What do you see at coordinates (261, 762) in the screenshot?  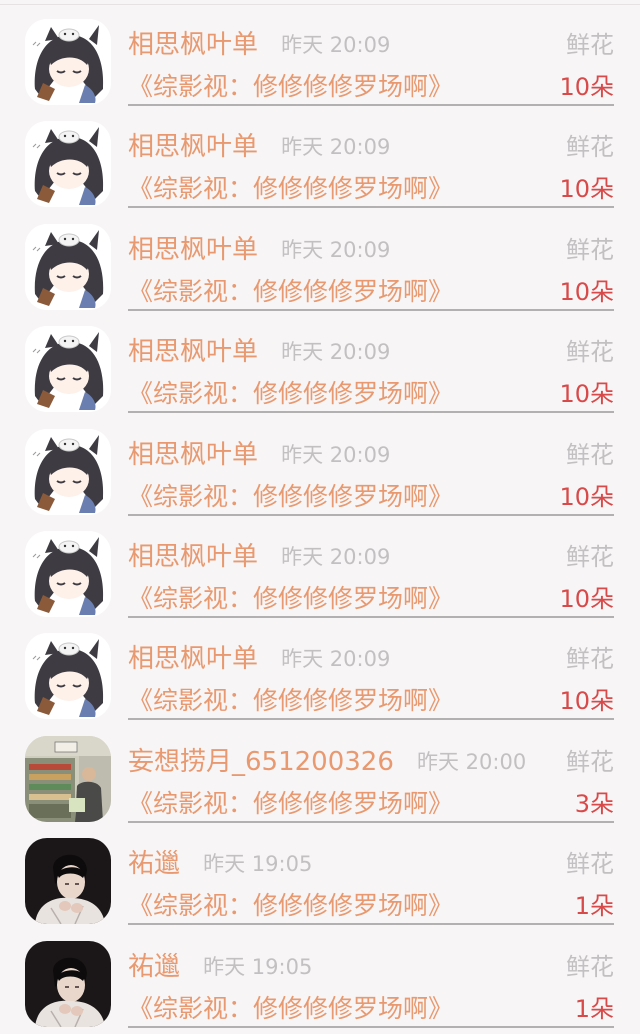 I see `user-name: 妄想捞月_651200326` at bounding box center [261, 762].